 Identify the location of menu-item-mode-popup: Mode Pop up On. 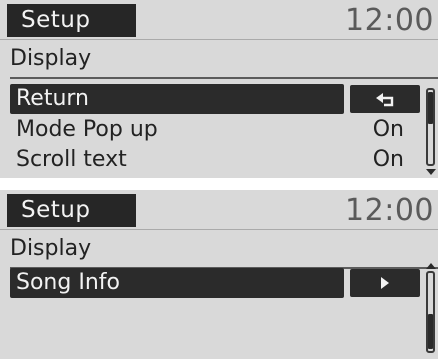
(215, 130).